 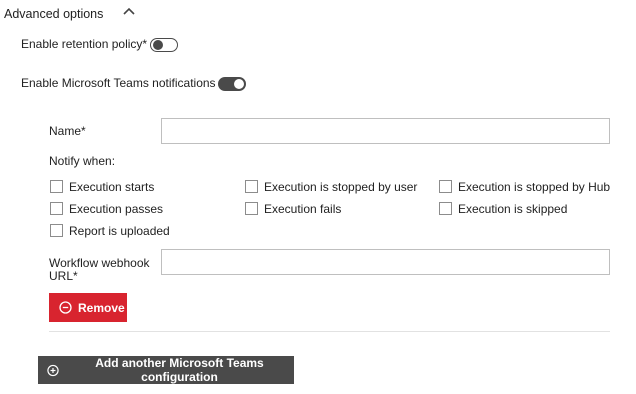 What do you see at coordinates (445, 186) in the screenshot?
I see `checkbox-execution-stopped-by-hub` at bounding box center [445, 186].